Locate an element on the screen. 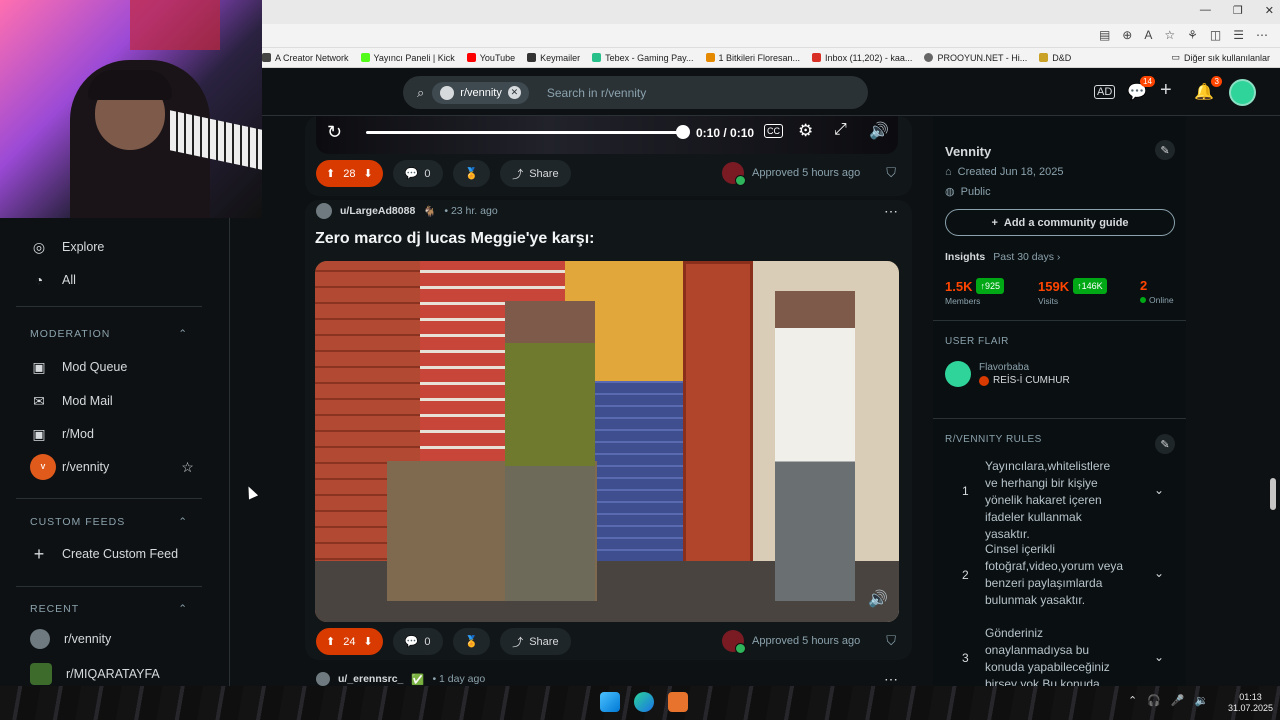 Image resolution: width=1280 pixels, height=720 pixels. volume-icon: 🔊 is located at coordinates (879, 131).